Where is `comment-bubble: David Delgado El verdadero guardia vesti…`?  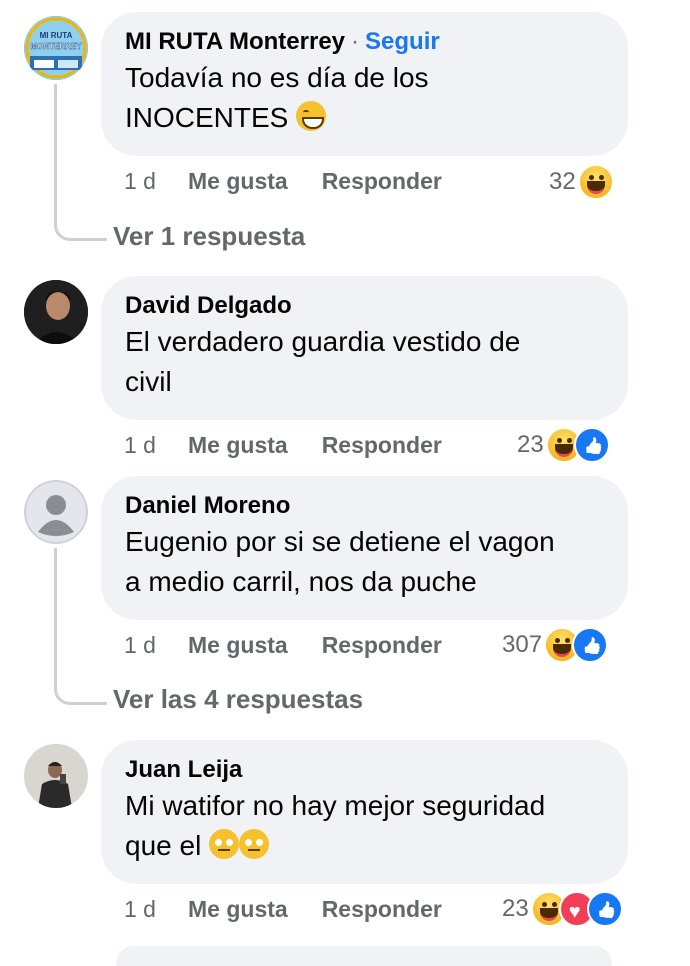 comment-bubble: David Delgado El verdadero guardia vesti… is located at coordinates (364, 348).